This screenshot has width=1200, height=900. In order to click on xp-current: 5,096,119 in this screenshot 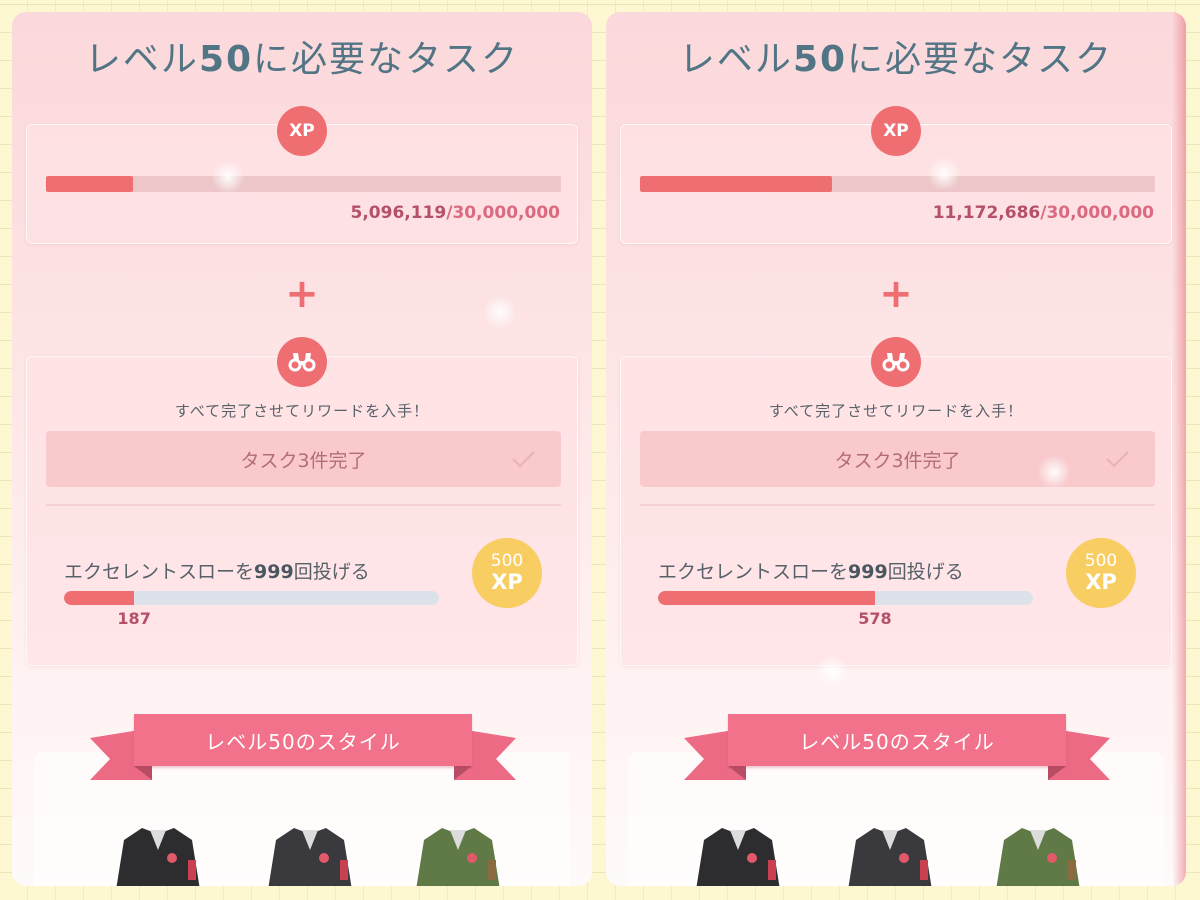, I will do `click(398, 213)`.